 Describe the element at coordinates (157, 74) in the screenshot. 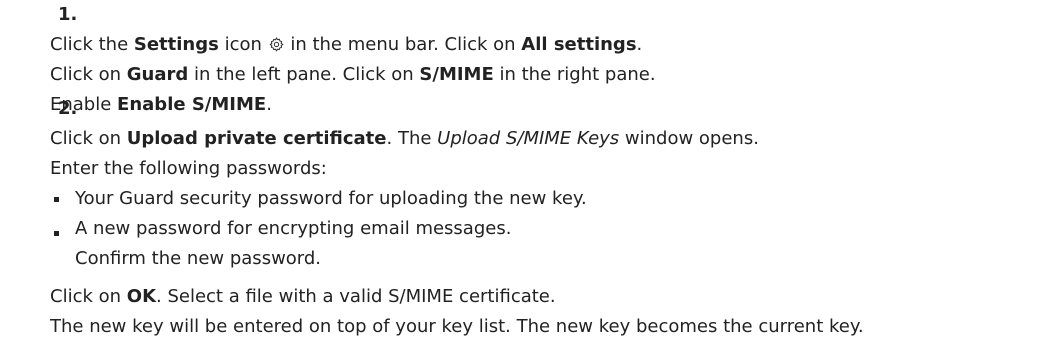

I see `guard-term: Guard` at that location.